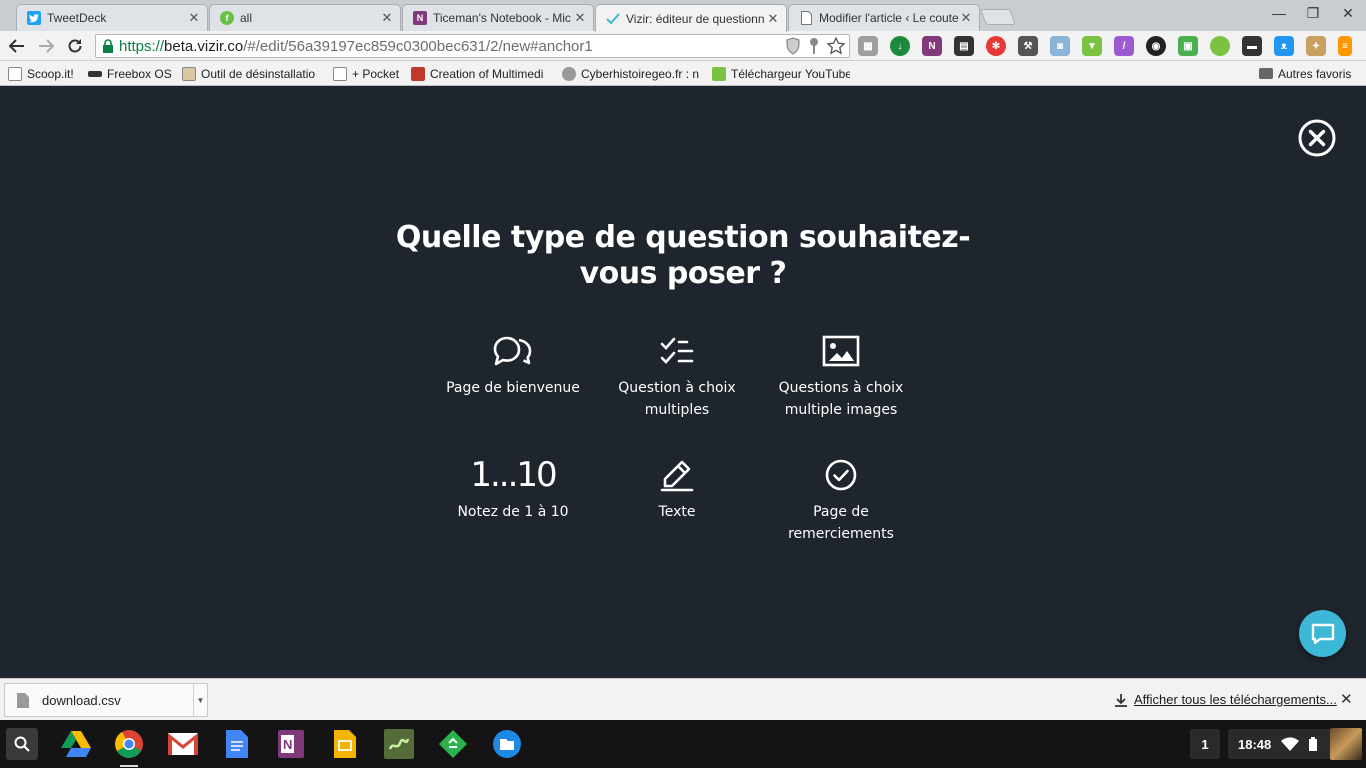 The width and height of the screenshot is (1366, 768). What do you see at coordinates (1105, 46) in the screenshot?
I see `extensions-area: ▦ ↓ N ▤ ✻ ⚒ ◙ ▼ / ◉ ▣ ▬ ᴥ ✦ ≡` at bounding box center [1105, 46].